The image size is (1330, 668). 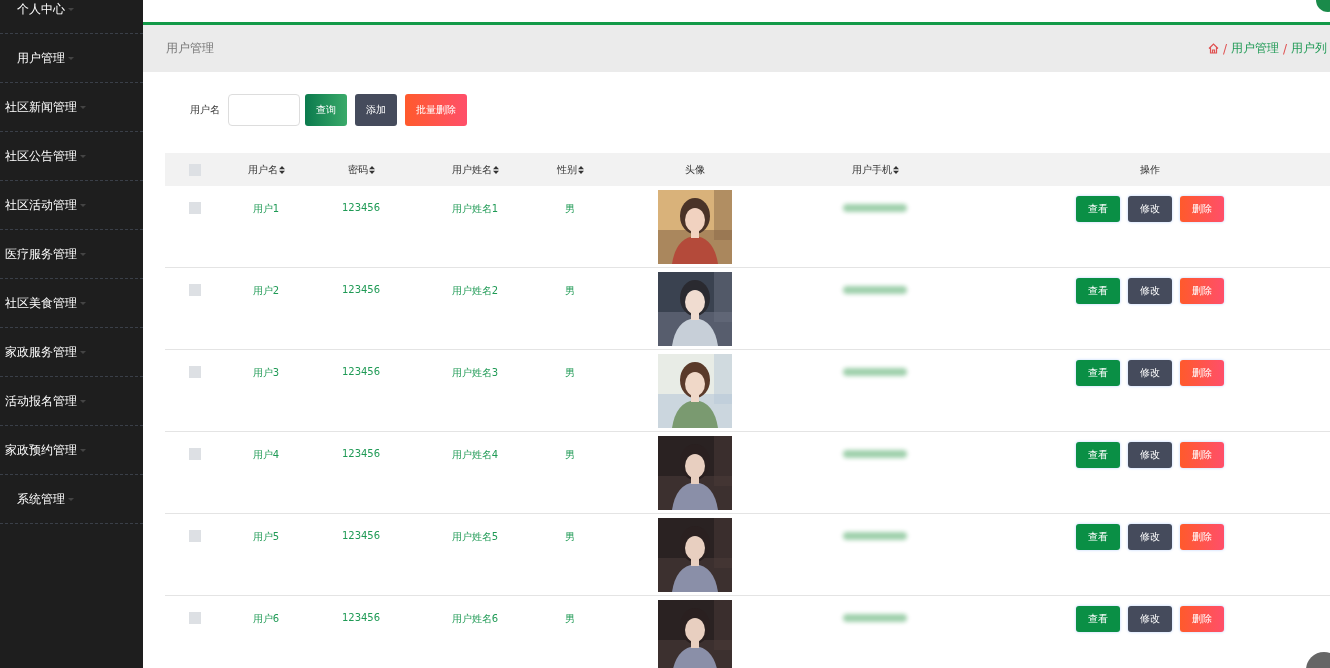 What do you see at coordinates (266, 619) in the screenshot?
I see `table-cell: 用户6` at bounding box center [266, 619].